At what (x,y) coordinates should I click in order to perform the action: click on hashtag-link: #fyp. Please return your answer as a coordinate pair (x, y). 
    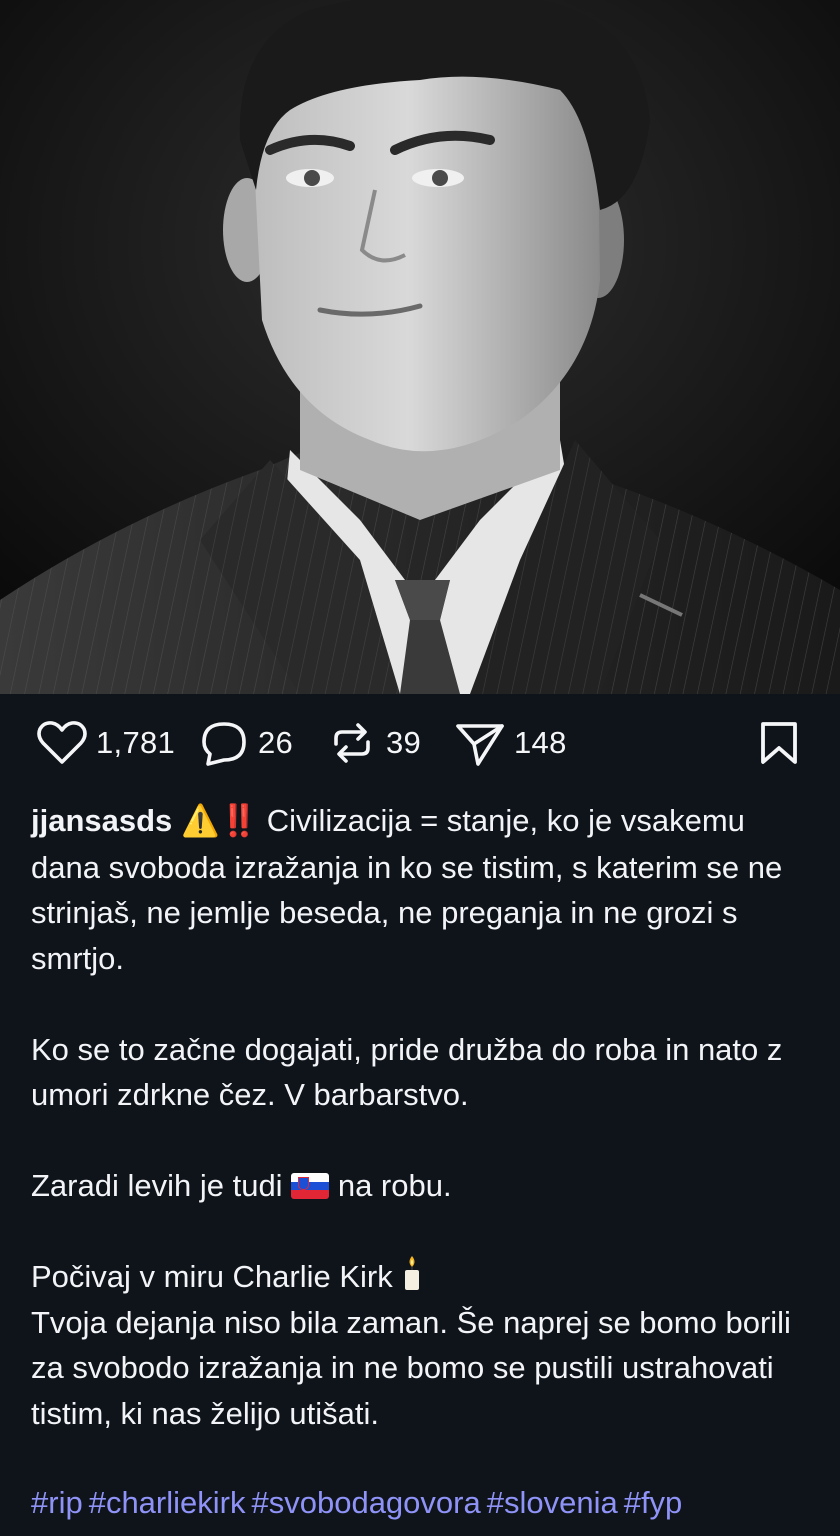
    Looking at the image, I should click on (653, 1502).